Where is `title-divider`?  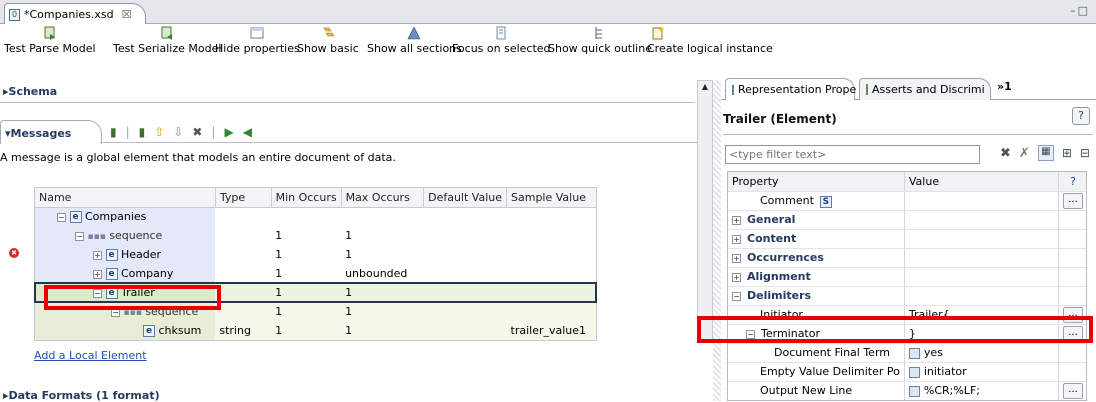 title-divider is located at coordinates (908, 134).